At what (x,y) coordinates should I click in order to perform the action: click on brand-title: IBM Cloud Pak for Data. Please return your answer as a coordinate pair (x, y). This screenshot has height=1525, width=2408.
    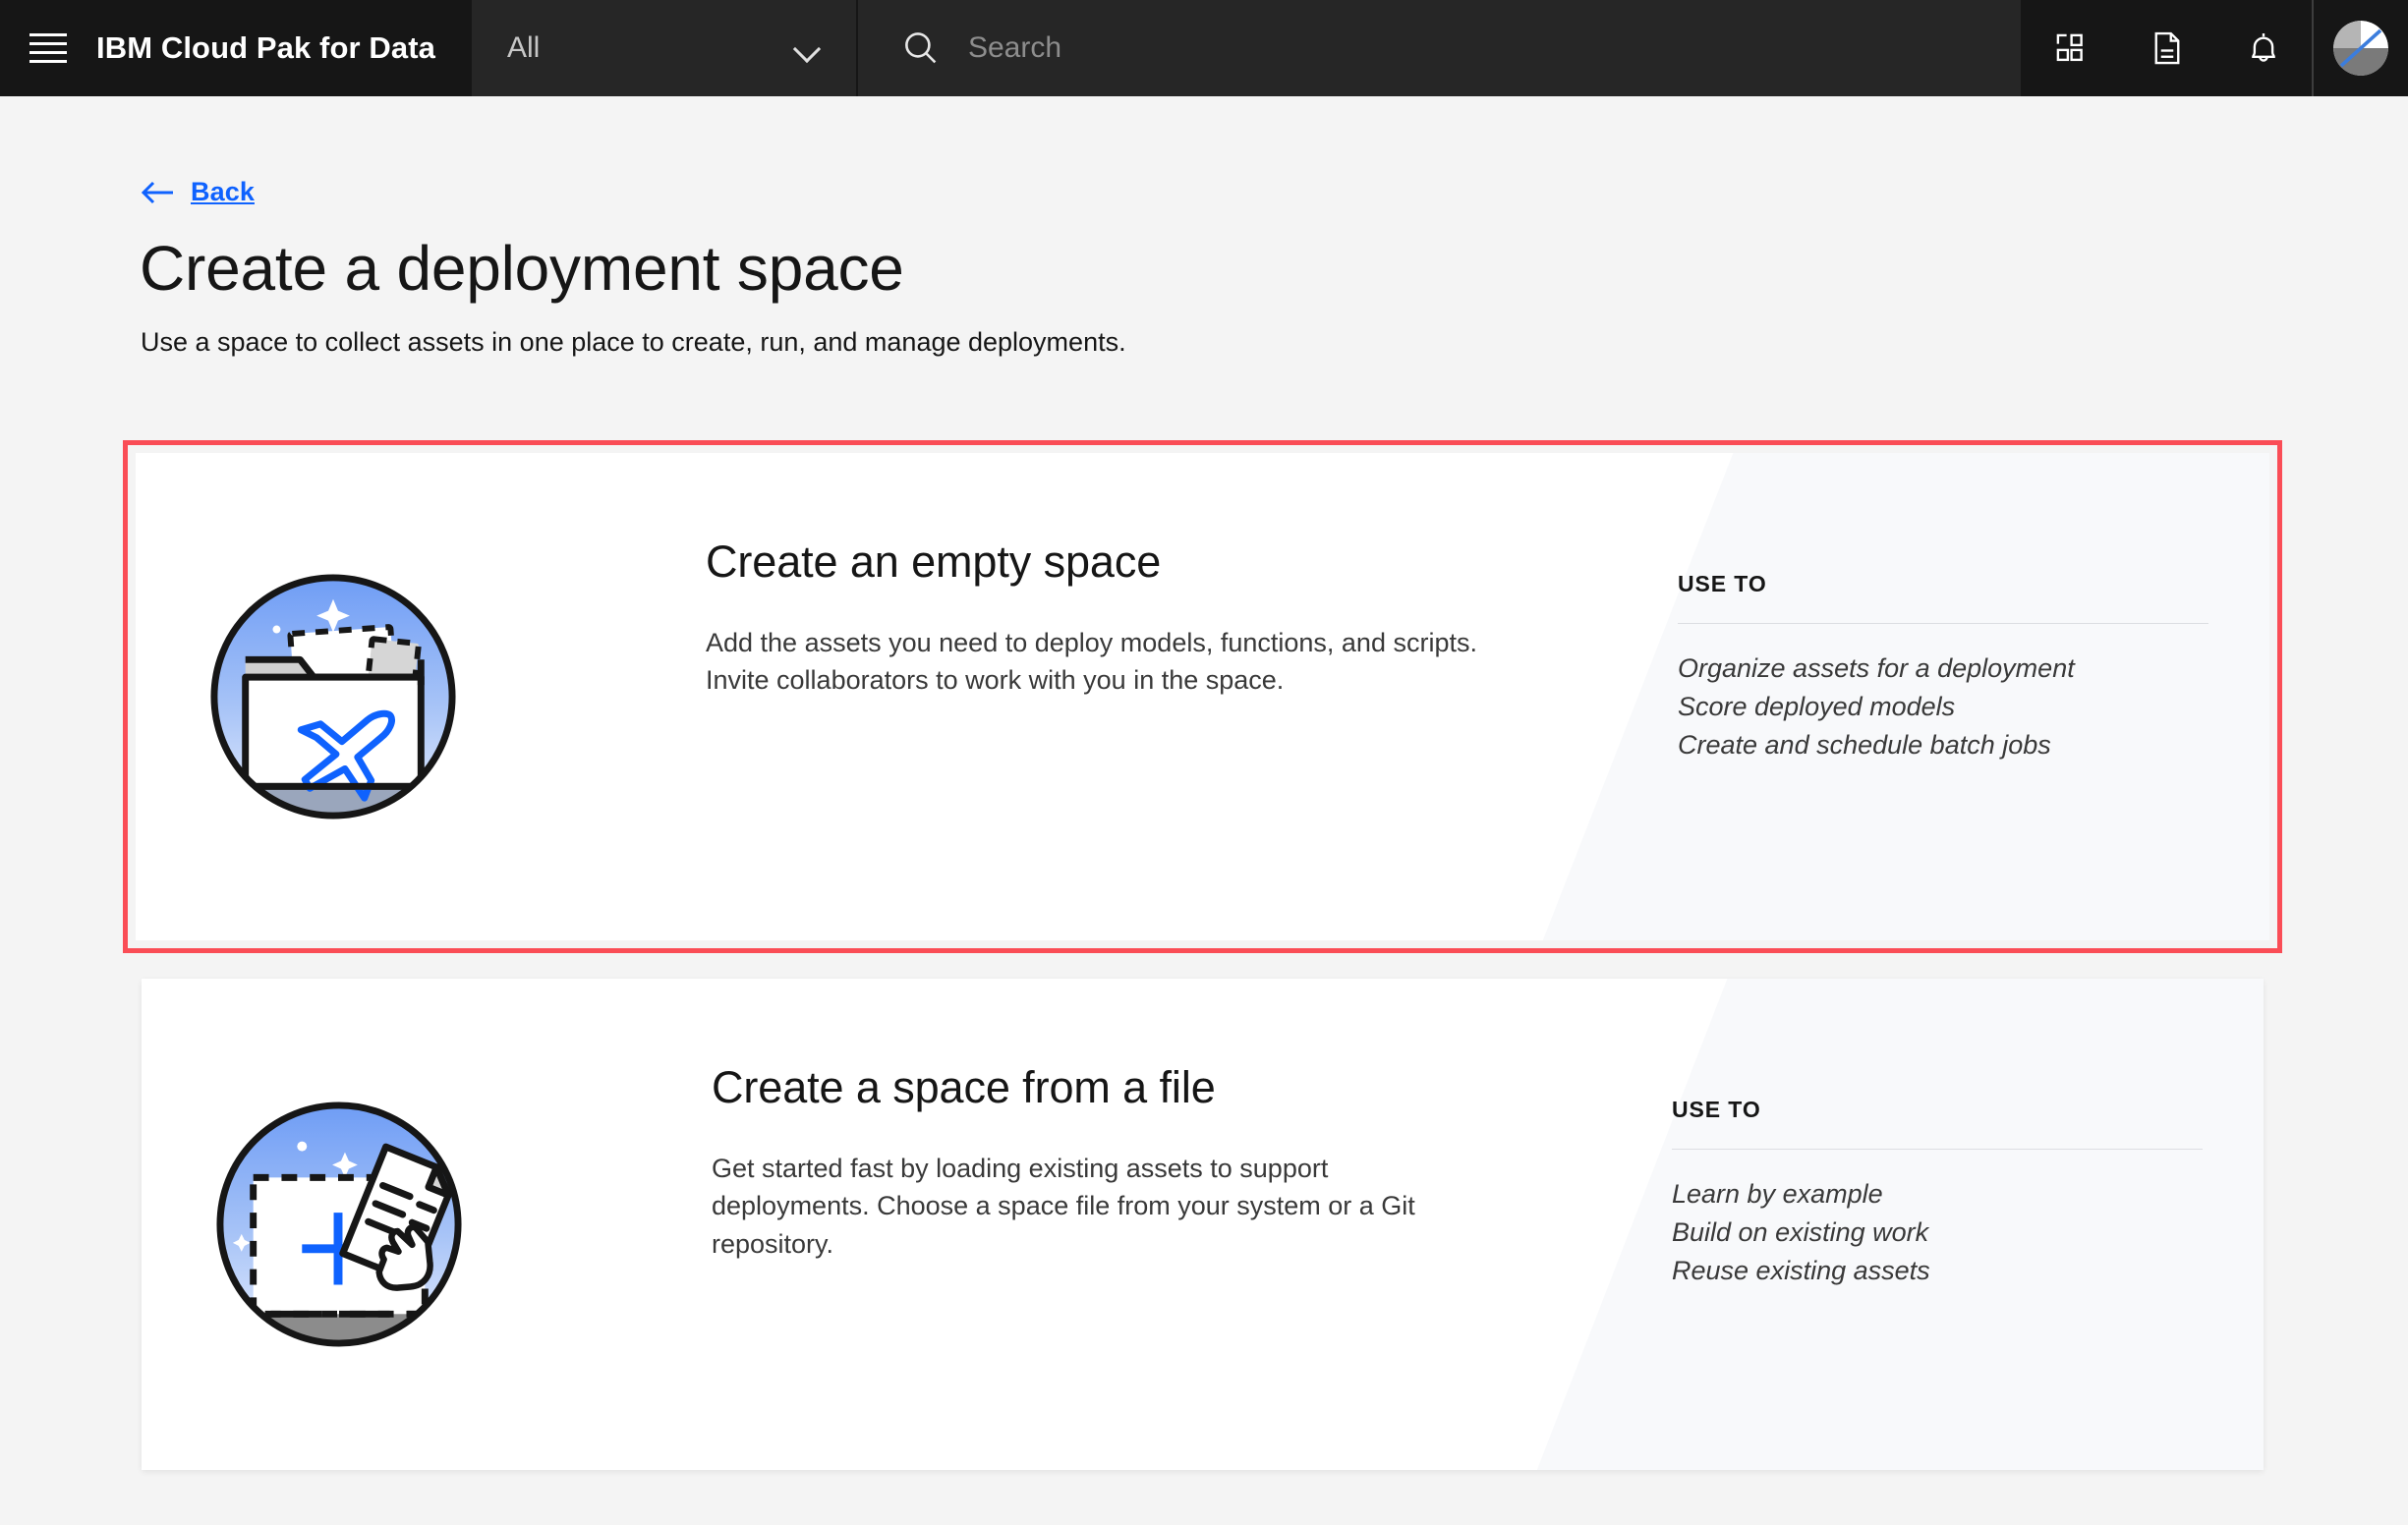
    Looking at the image, I should click on (280, 48).